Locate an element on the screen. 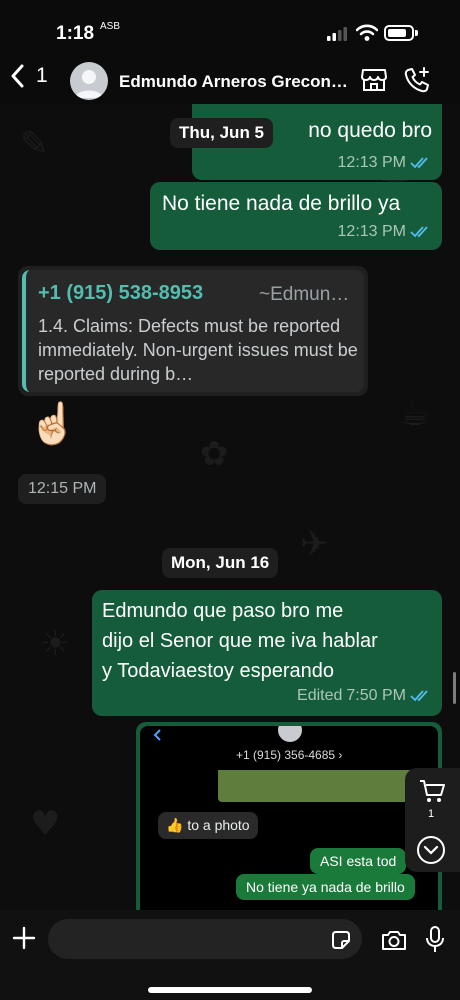 This screenshot has height=1000, width=460. cart-count: 1 is located at coordinates (431, 814).